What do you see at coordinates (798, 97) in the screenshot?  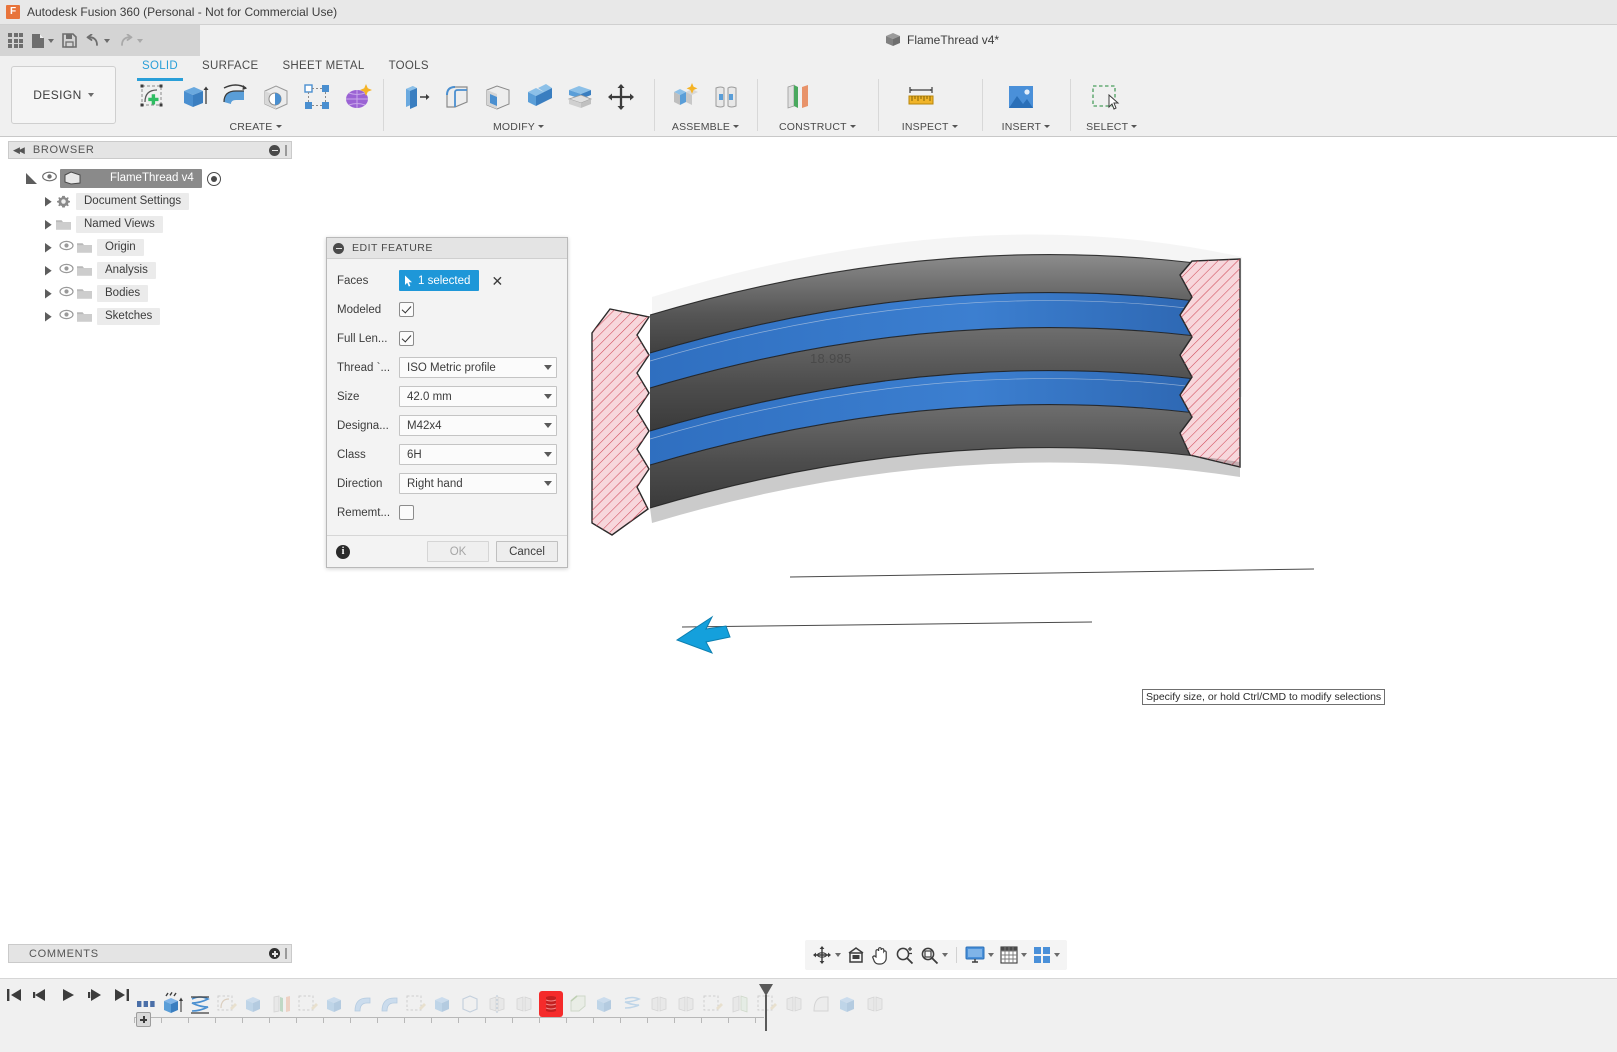 I see `offset-plane-button` at bounding box center [798, 97].